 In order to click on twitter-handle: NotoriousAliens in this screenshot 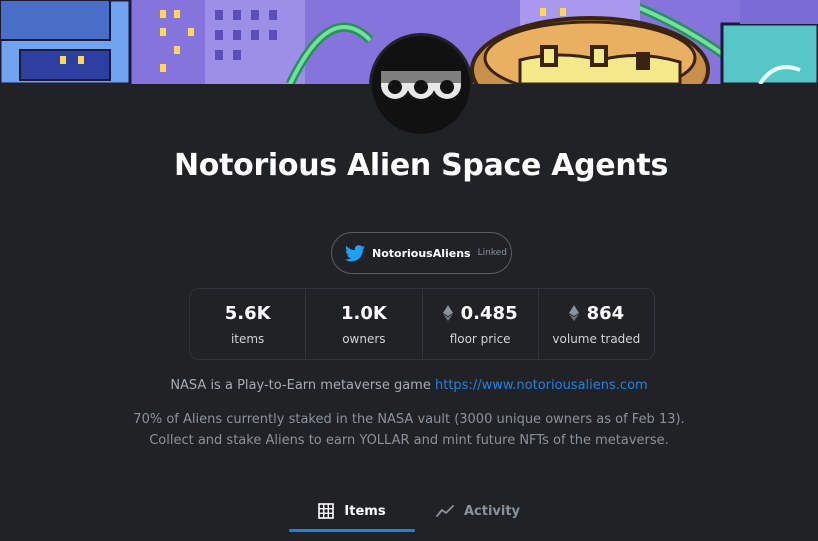, I will do `click(421, 253)`.